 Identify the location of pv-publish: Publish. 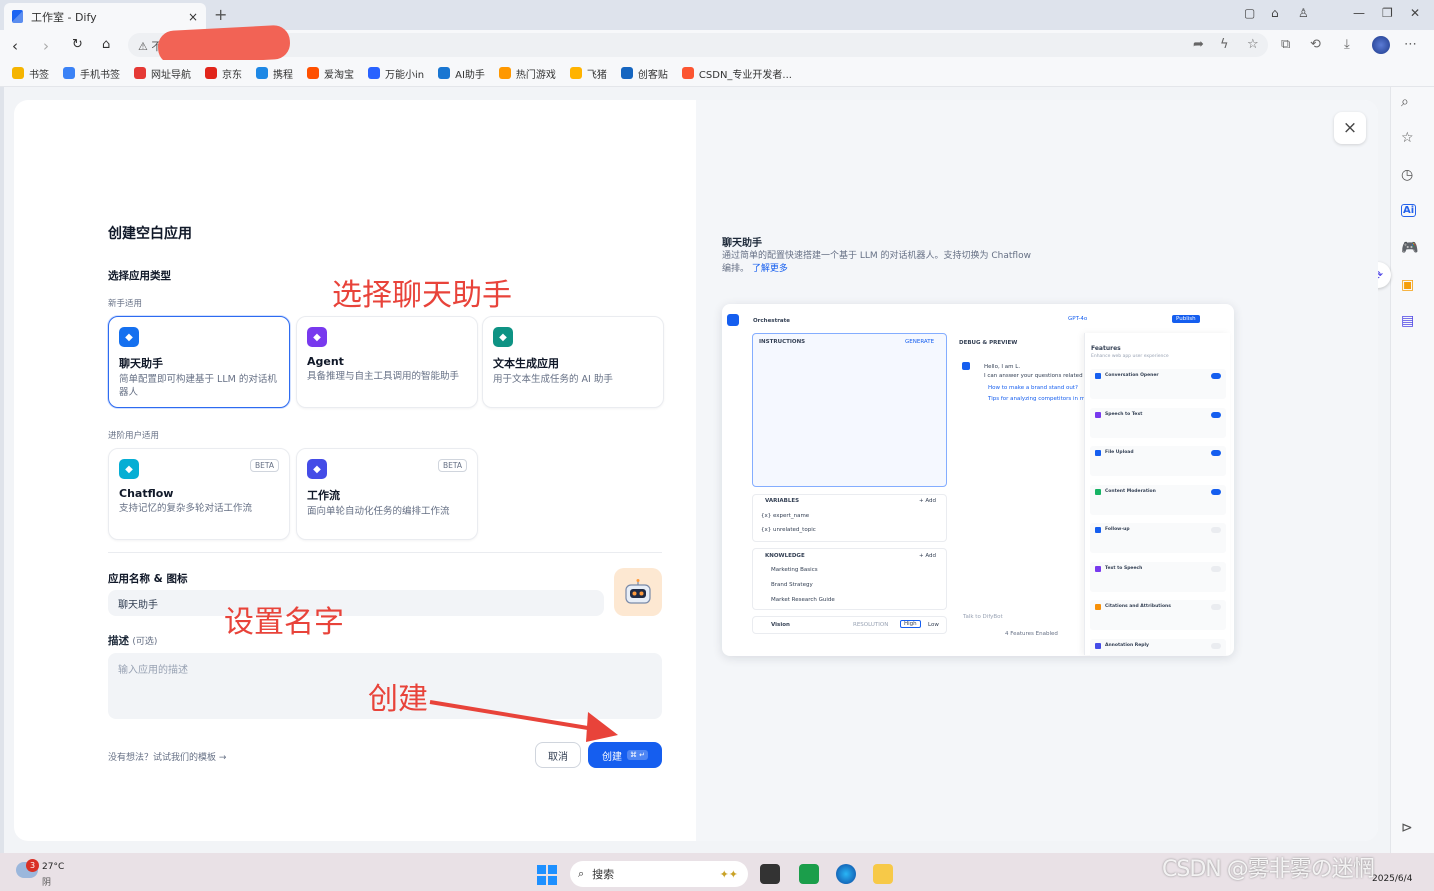
(1186, 319).